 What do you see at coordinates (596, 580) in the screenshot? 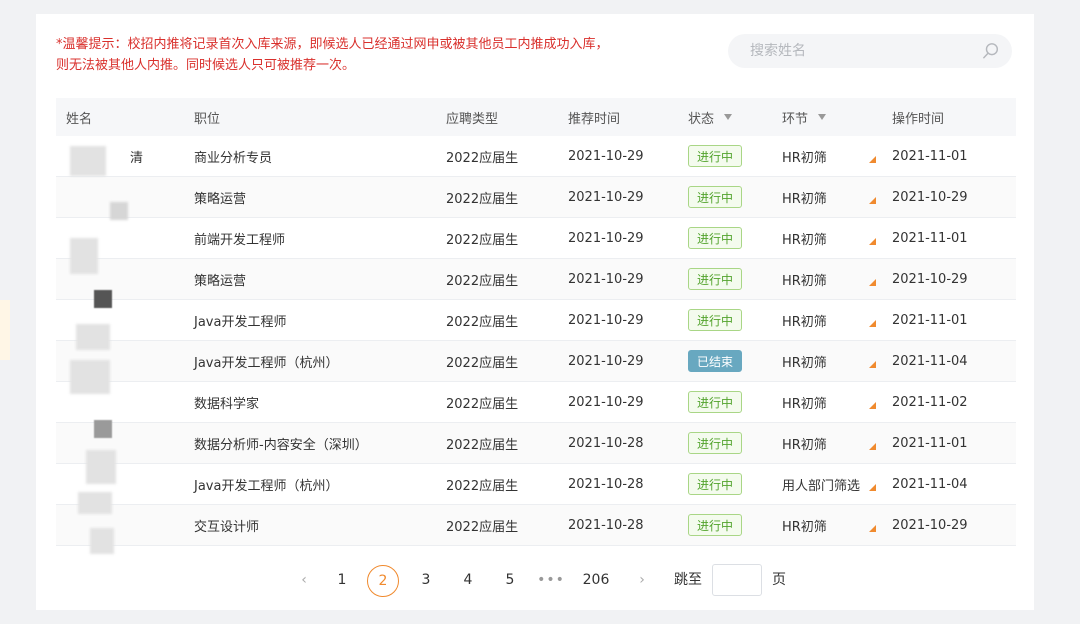
I see `page-button-last: 206` at bounding box center [596, 580].